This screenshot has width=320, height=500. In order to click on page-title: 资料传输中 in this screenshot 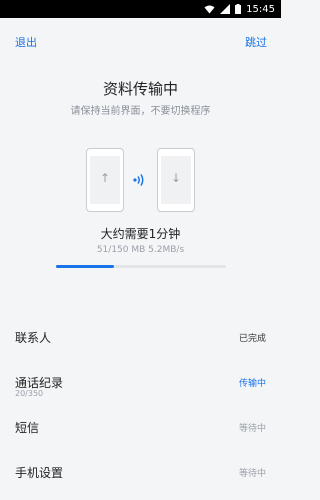, I will do `click(140, 89)`.